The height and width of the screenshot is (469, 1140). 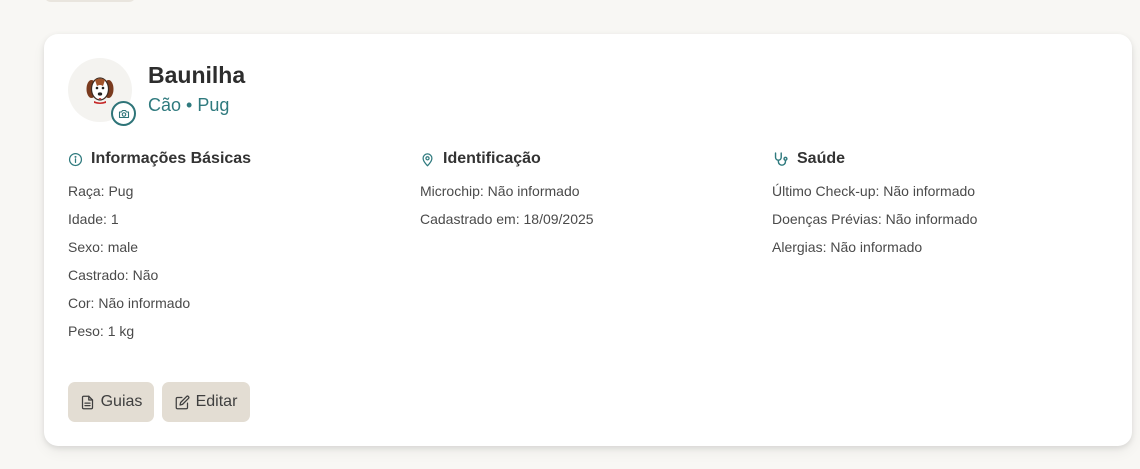 I want to click on document-icon, so click(x=87, y=402).